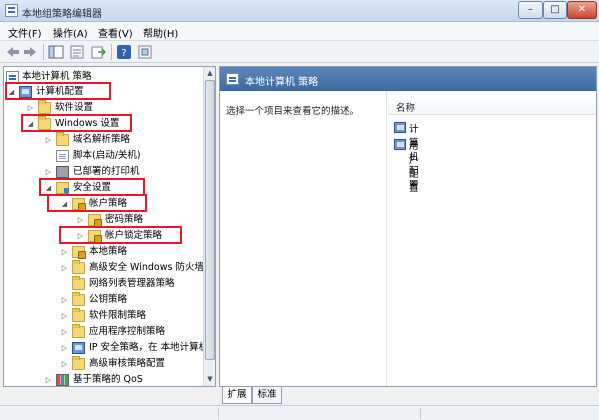 The width and height of the screenshot is (599, 420). I want to click on show-tree-icon, so click(56, 52).